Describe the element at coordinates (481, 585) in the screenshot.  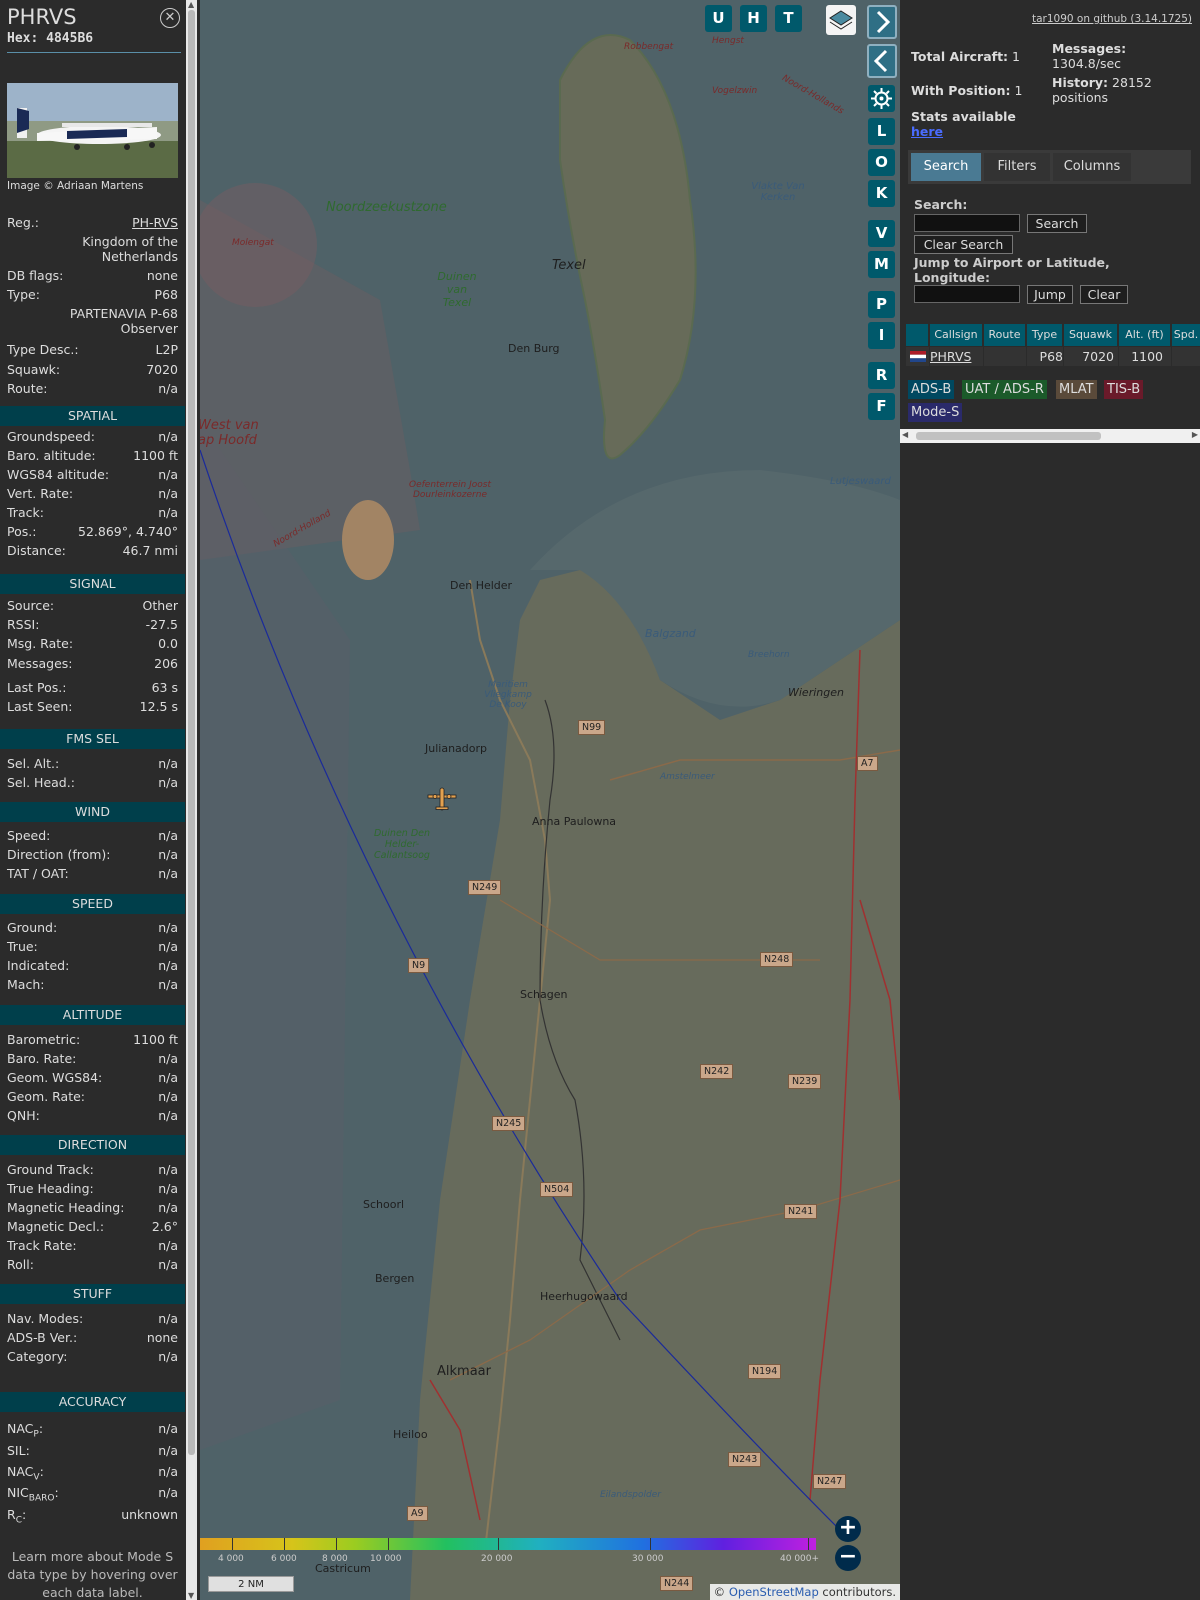
I see `map-label-den-helder: Den Helder` at that location.